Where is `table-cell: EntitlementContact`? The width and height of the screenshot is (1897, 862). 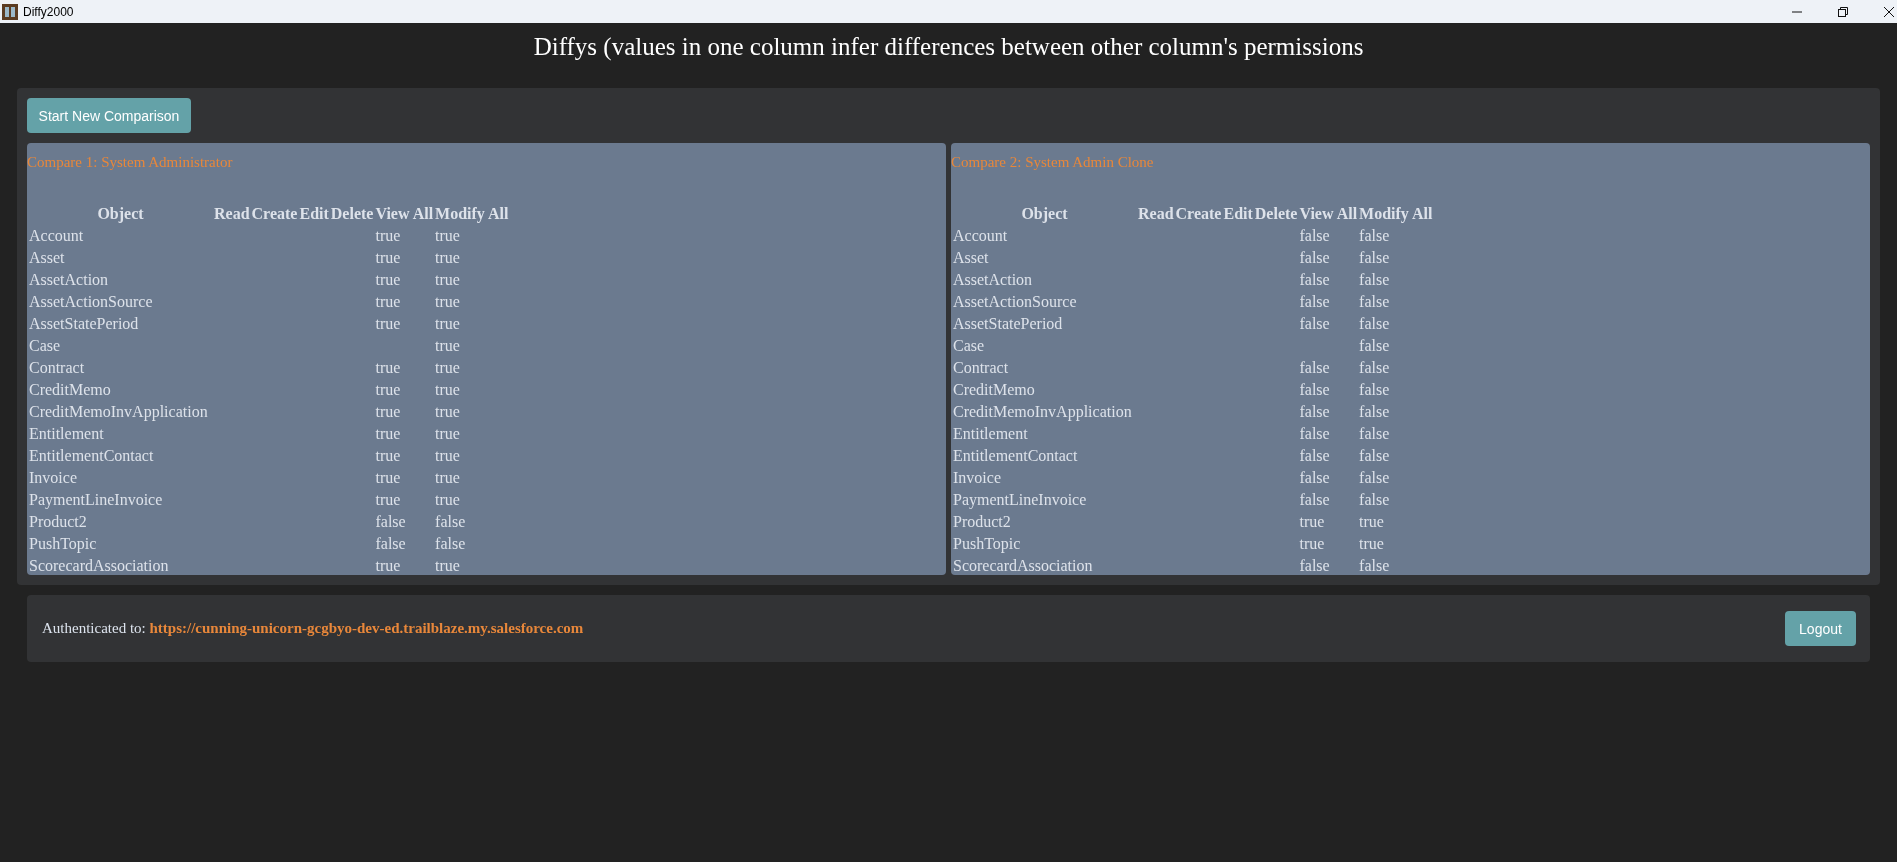
table-cell: EntitlementContact is located at coordinates (91, 455).